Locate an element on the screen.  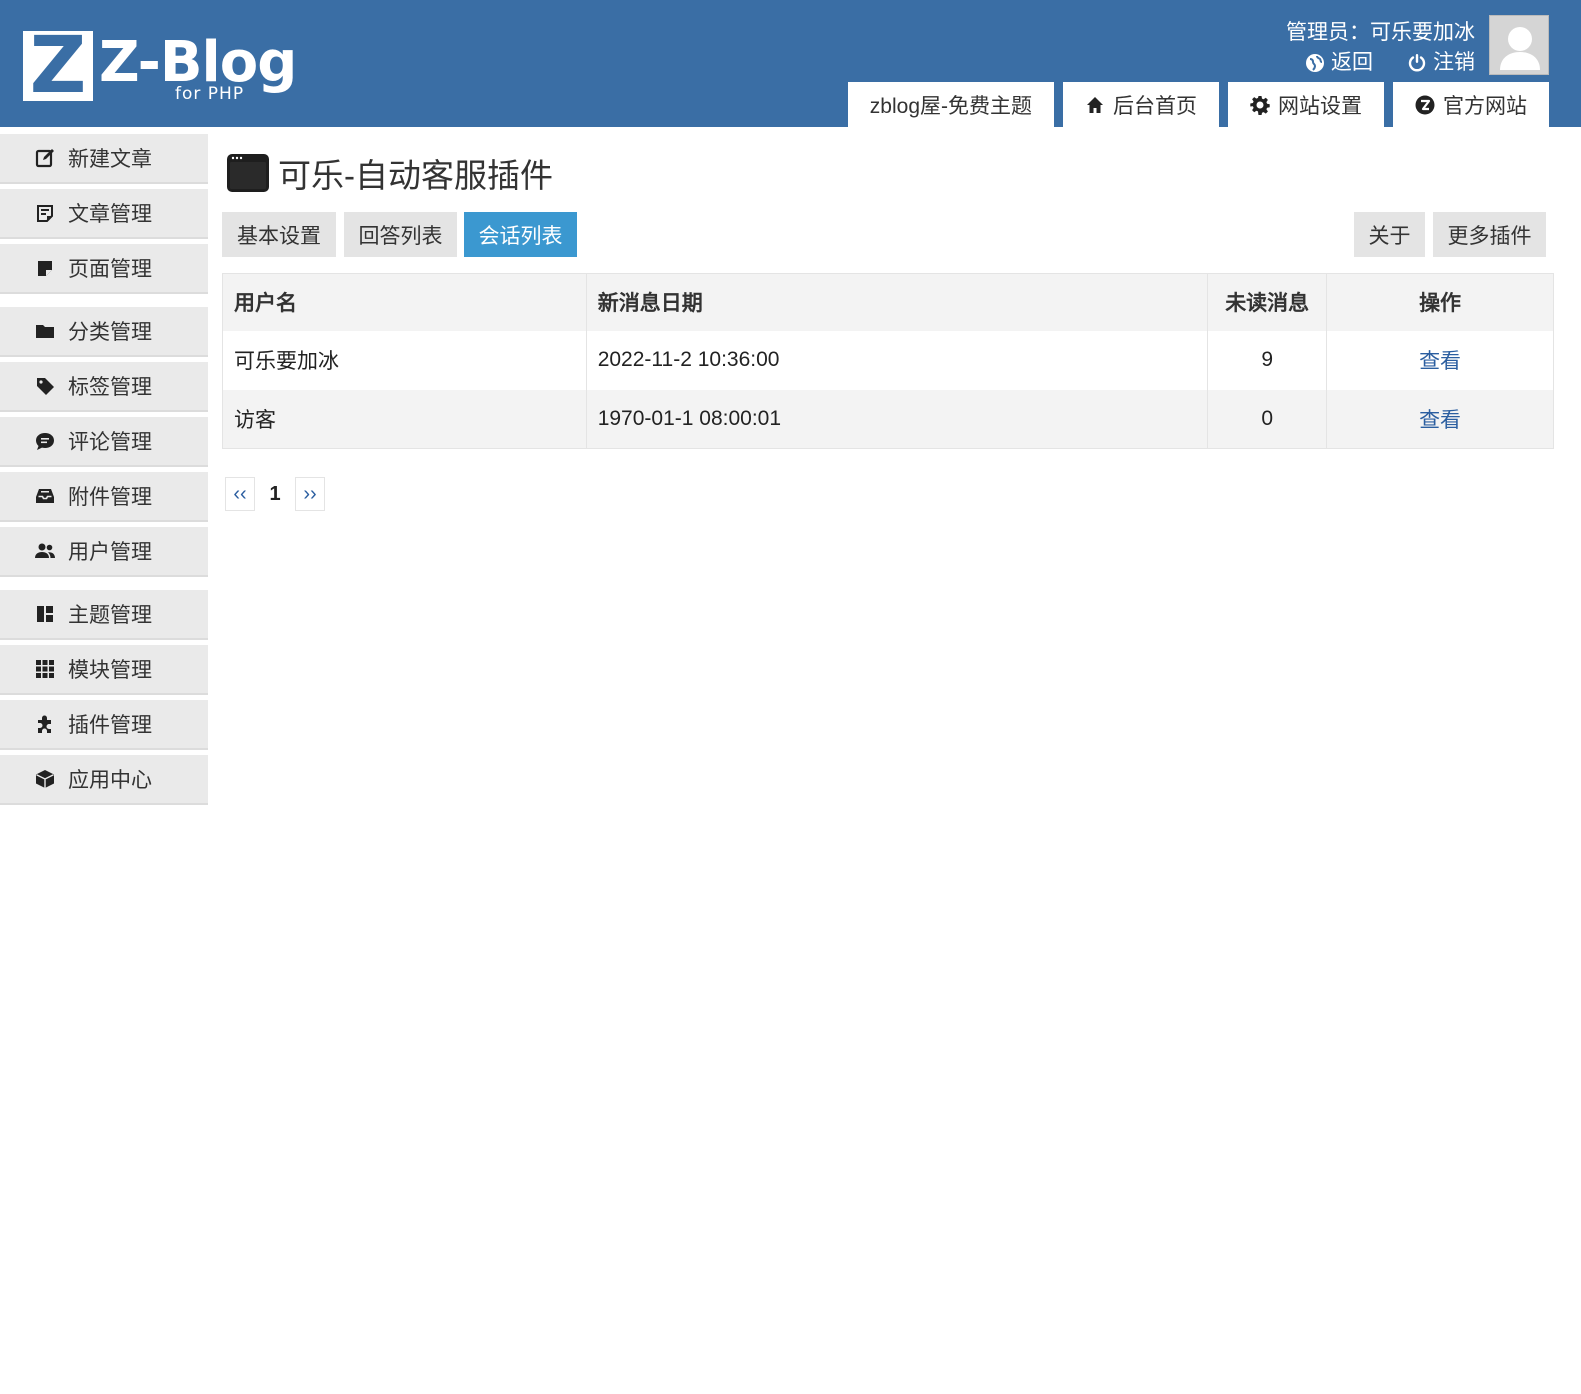
cell-date: 2022-11-2 10:36:00 is located at coordinates (897, 360).